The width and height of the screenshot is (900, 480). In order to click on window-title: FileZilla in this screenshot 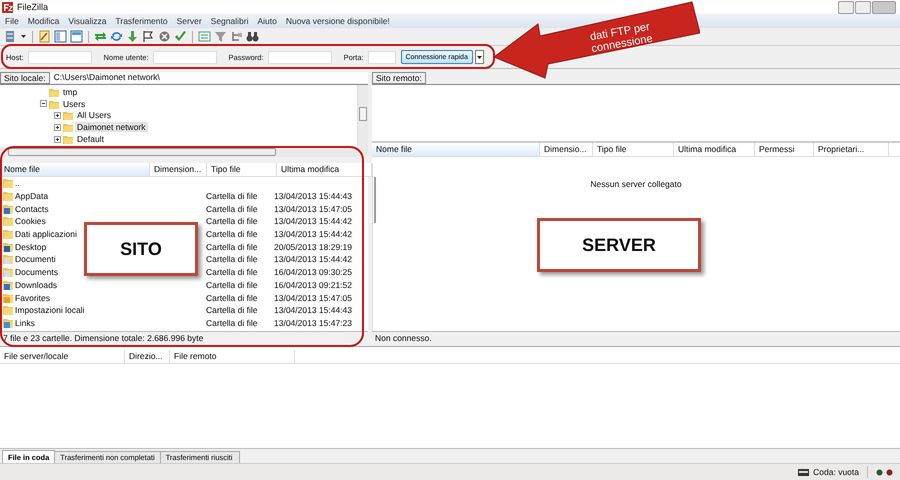, I will do `click(32, 7)`.